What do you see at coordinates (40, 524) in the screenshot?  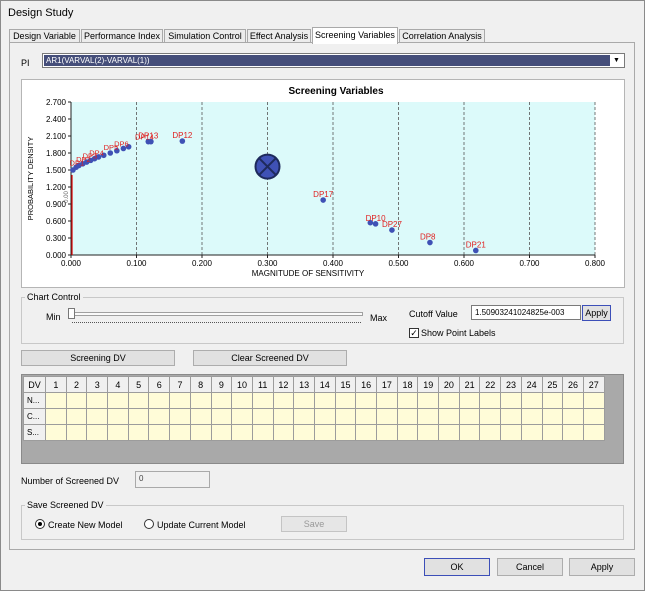 I see `create-new-model-radio` at bounding box center [40, 524].